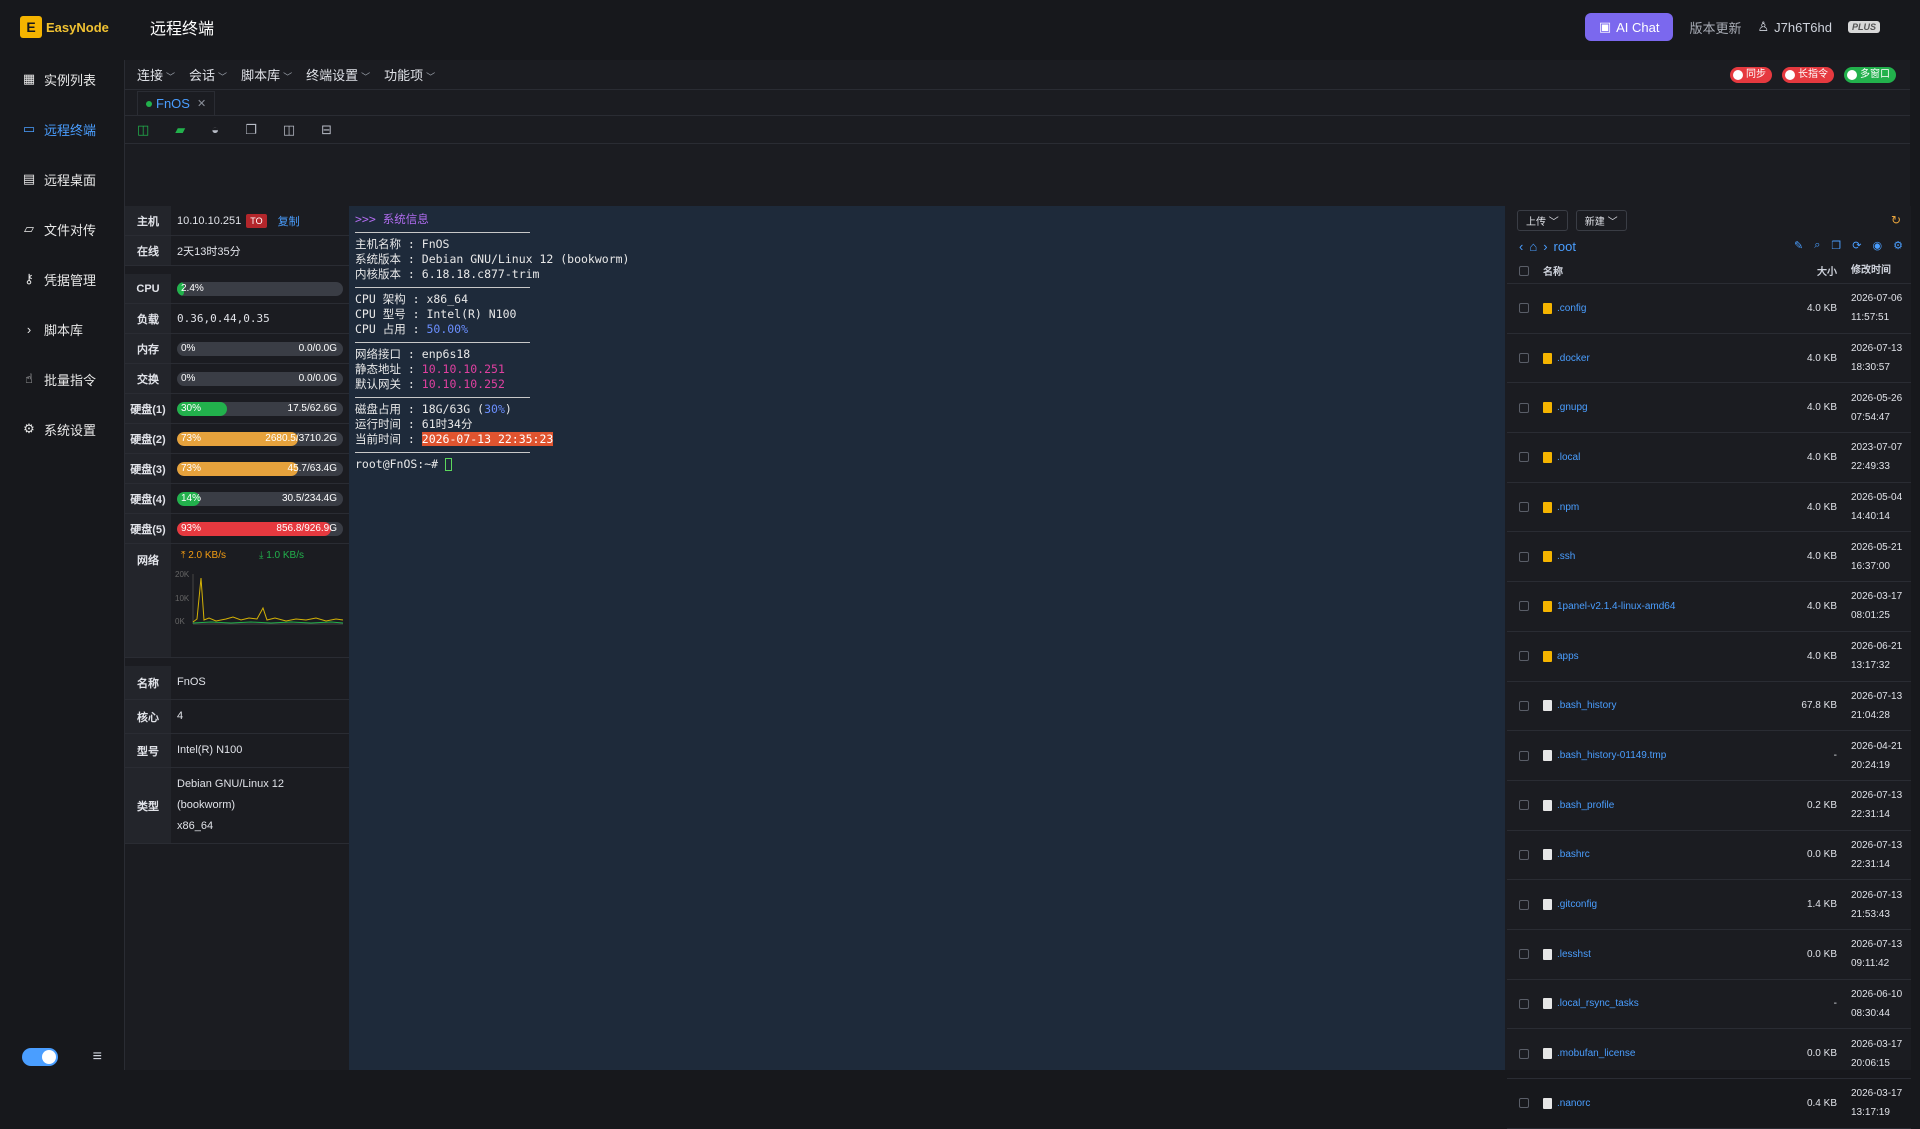 The image size is (1920, 1129). What do you see at coordinates (1715, 27) in the screenshot?
I see `version-update-link: 版本更新` at bounding box center [1715, 27].